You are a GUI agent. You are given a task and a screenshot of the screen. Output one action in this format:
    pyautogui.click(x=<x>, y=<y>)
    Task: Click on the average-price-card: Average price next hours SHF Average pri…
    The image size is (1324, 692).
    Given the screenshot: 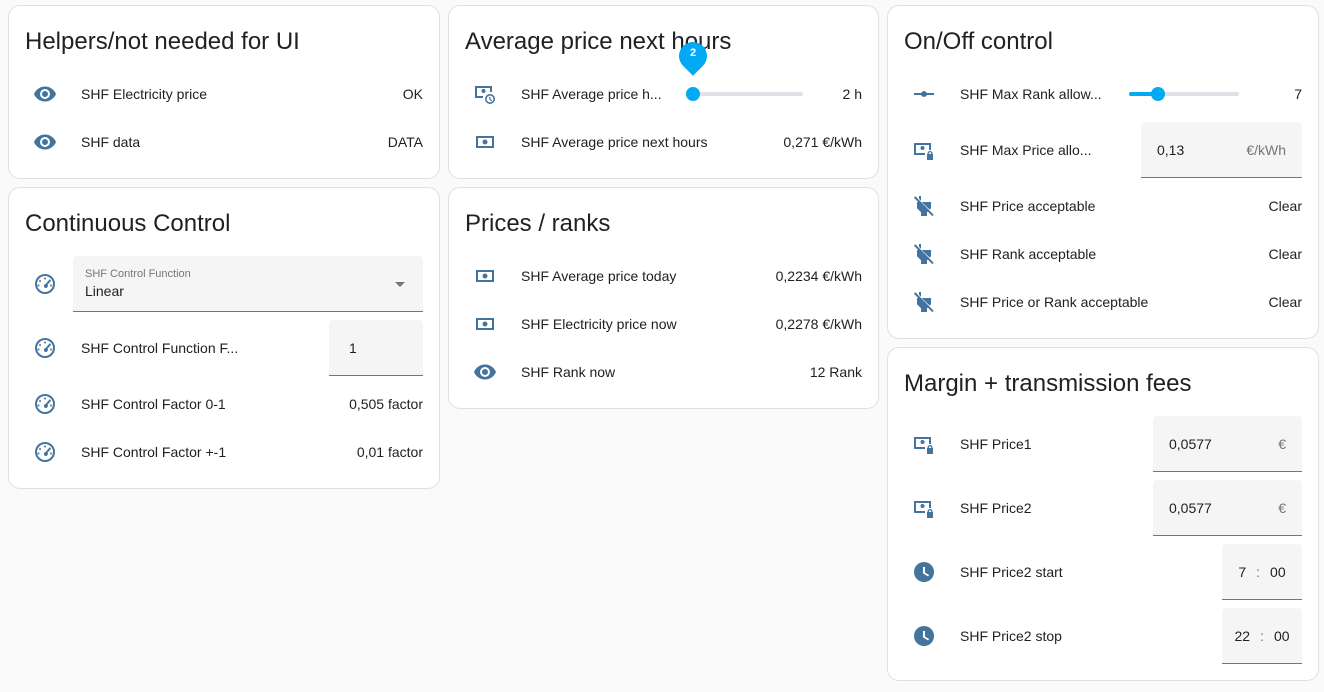 What is the action you would take?
    pyautogui.click(x=663, y=92)
    